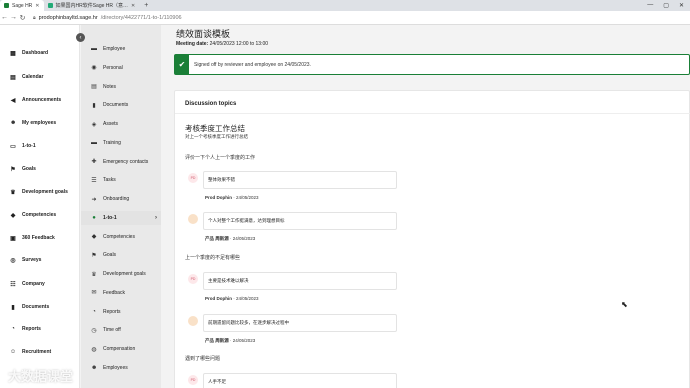 This screenshot has height=388, width=690. I want to click on answer-bubble: 人手不足, so click(300, 380).